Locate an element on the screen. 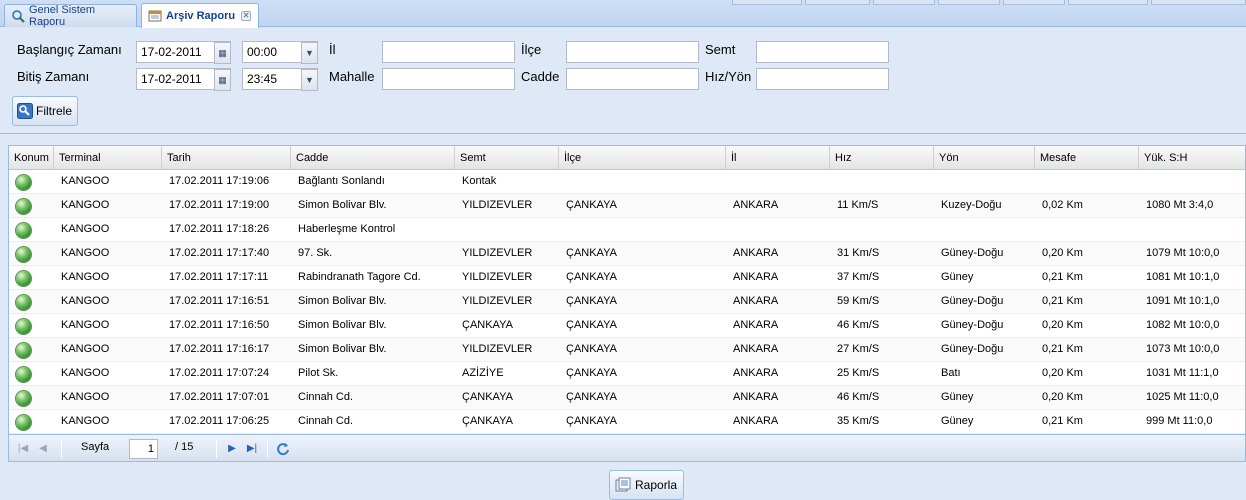 This screenshot has width=1246, height=500. column-header-konum: Konum is located at coordinates (31, 158).